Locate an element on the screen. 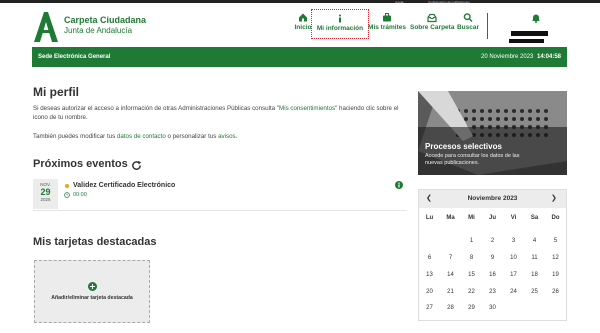 Image resolution: width=600 pixels, height=333 pixels. weekday-label: Sa is located at coordinates (534, 218).